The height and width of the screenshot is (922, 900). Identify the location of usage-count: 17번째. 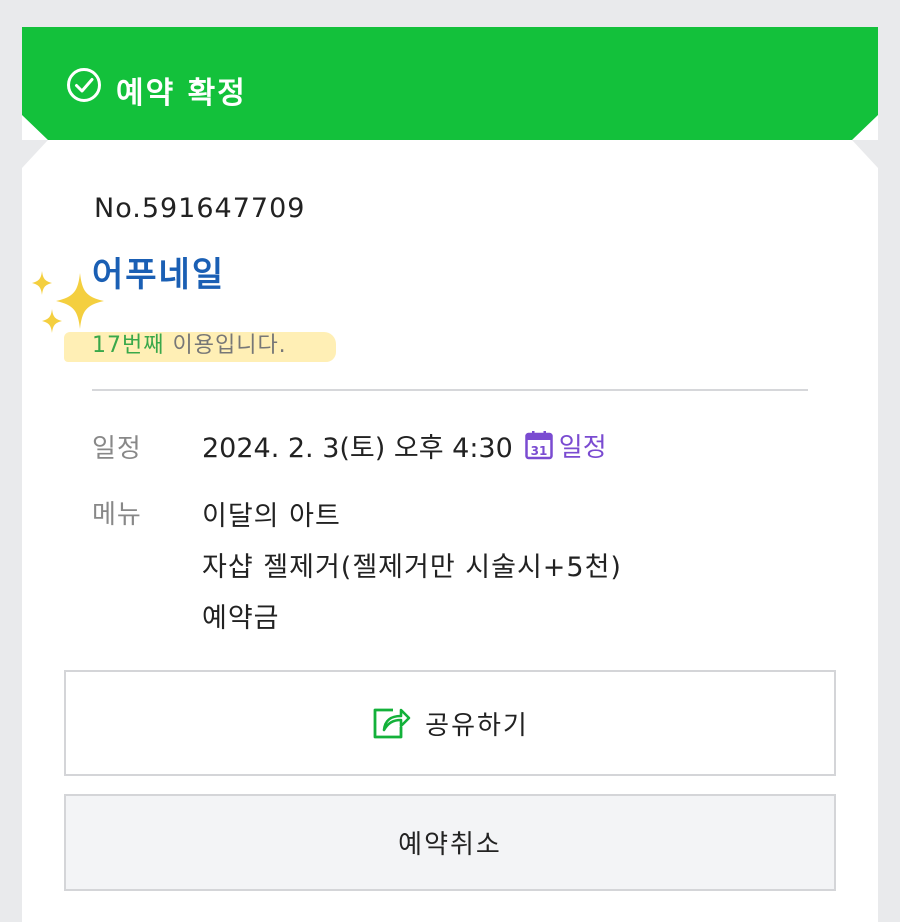
(128, 345).